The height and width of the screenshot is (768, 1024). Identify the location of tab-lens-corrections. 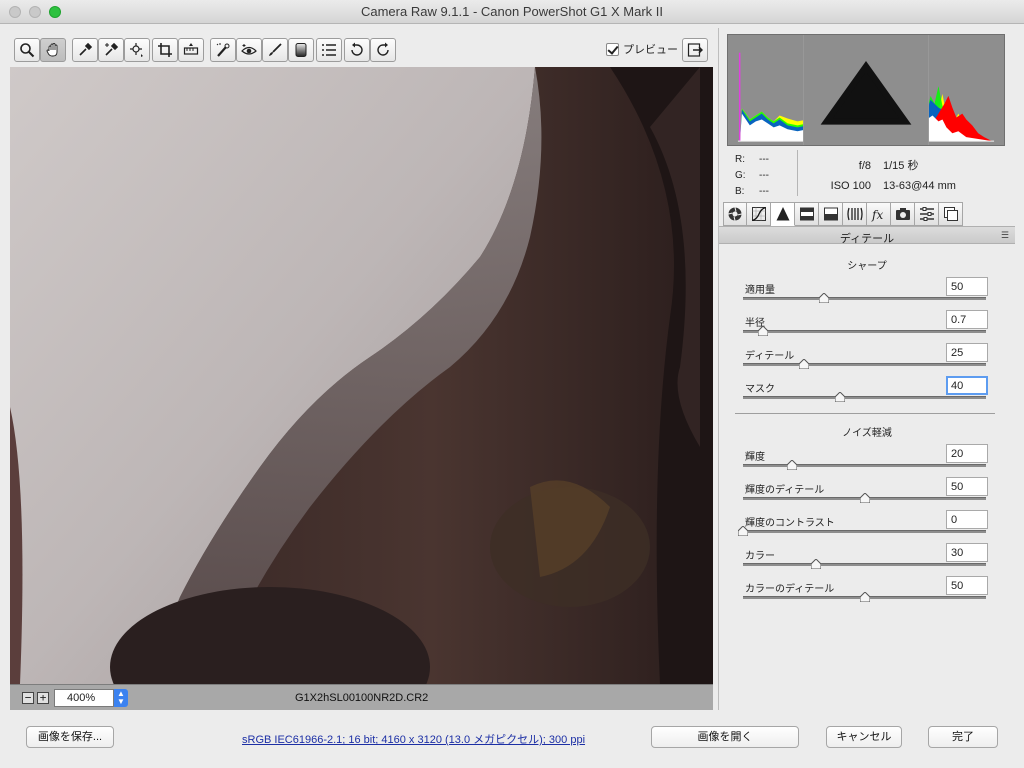
(855, 214).